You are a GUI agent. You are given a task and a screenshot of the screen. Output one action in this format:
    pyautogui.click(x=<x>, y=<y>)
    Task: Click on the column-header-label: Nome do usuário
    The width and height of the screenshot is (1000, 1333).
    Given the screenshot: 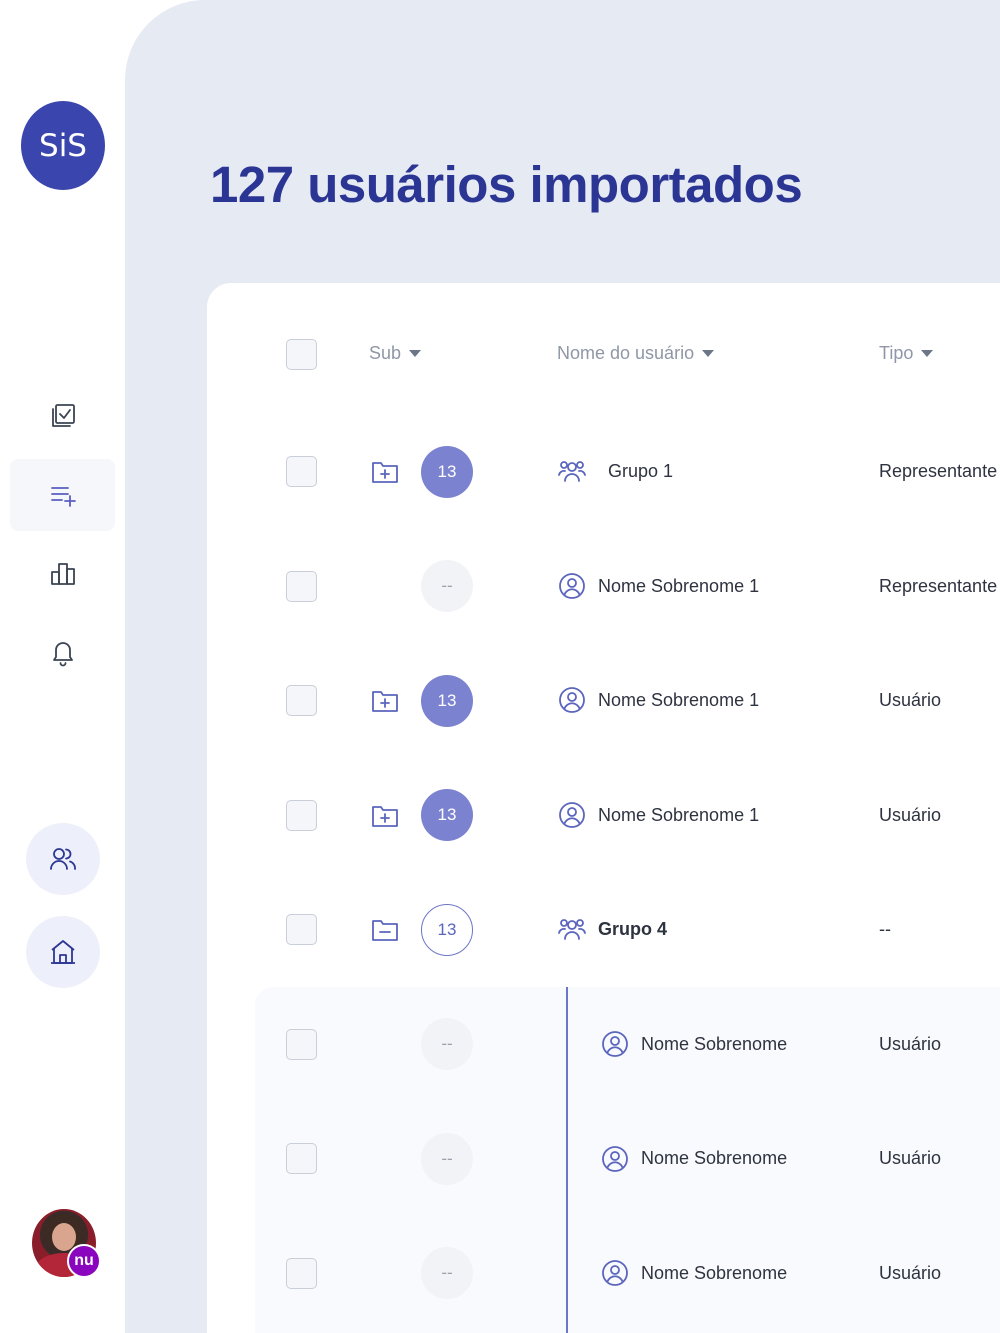 What is the action you would take?
    pyautogui.click(x=626, y=353)
    